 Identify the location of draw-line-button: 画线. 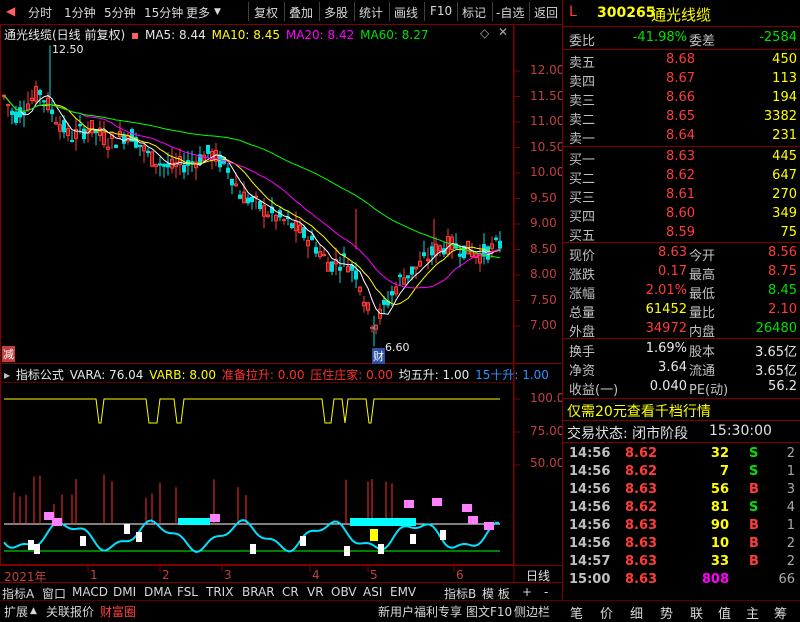
(406, 12).